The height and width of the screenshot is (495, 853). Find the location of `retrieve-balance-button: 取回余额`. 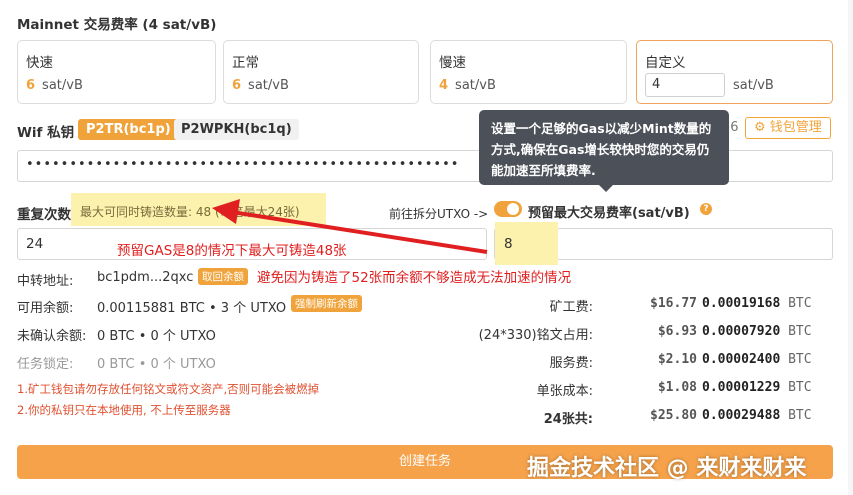

retrieve-balance-button: 取回余额 is located at coordinates (223, 276).